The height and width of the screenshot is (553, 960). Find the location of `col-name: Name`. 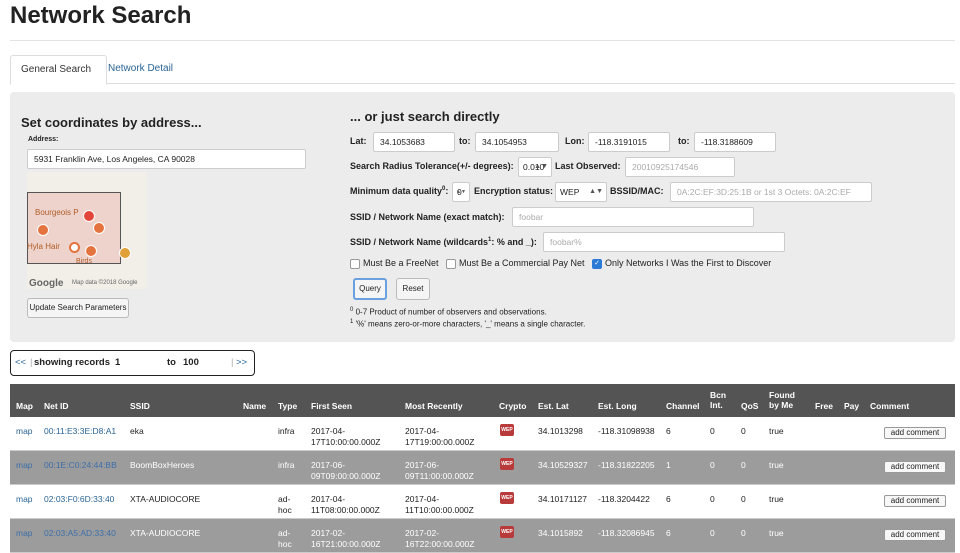

col-name: Name is located at coordinates (254, 406).